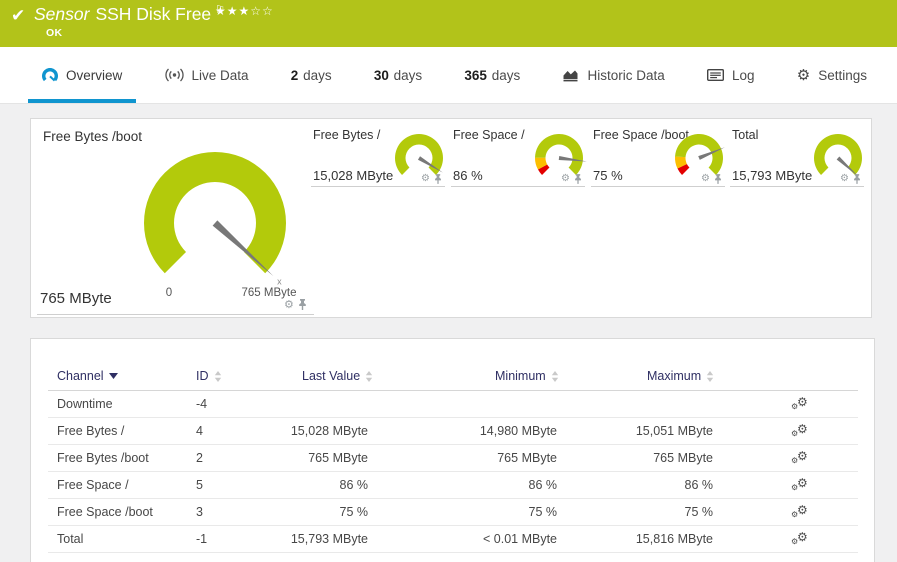 This screenshot has width=897, height=562. What do you see at coordinates (613, 75) in the screenshot?
I see `tab-historic-data: Historic Data` at bounding box center [613, 75].